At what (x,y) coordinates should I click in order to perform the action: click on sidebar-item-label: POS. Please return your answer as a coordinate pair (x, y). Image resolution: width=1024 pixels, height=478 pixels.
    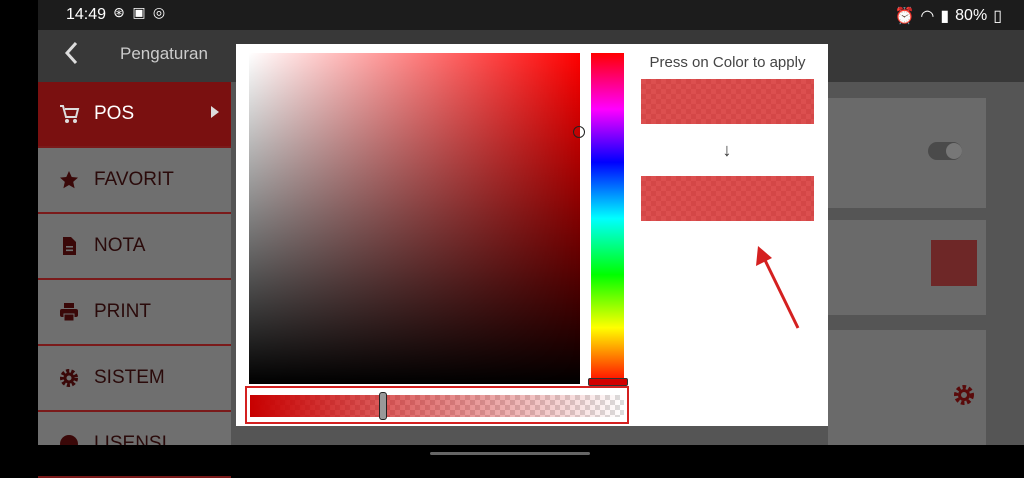
    Looking at the image, I should click on (114, 113).